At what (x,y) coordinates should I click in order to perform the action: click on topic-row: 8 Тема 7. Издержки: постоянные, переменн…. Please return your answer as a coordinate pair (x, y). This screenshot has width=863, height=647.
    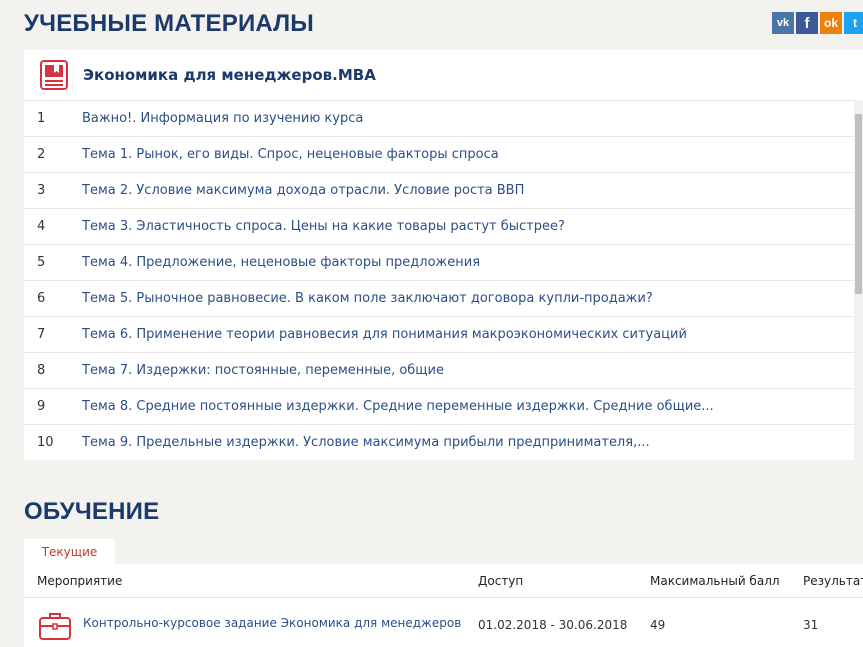
    Looking at the image, I should click on (439, 371).